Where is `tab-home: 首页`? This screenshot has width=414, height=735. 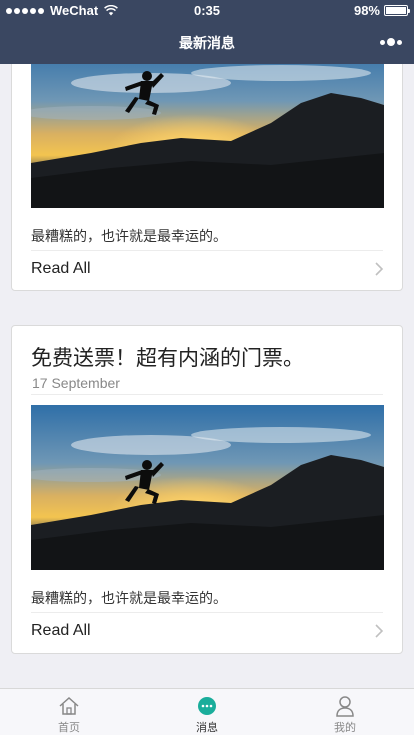
tab-home: 首页 is located at coordinates (69, 712).